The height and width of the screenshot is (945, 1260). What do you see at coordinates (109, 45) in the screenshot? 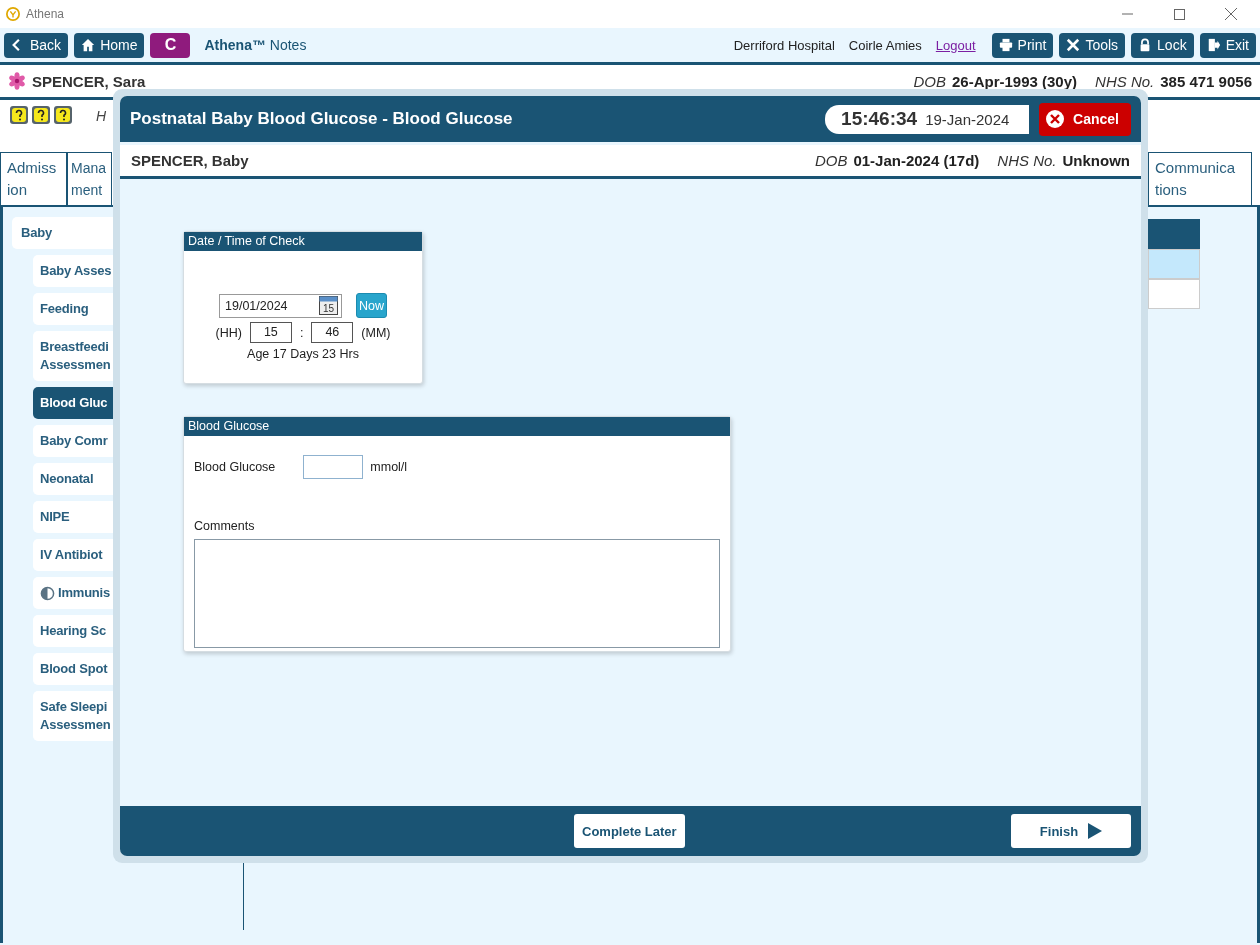
I see `home-button: Home` at bounding box center [109, 45].